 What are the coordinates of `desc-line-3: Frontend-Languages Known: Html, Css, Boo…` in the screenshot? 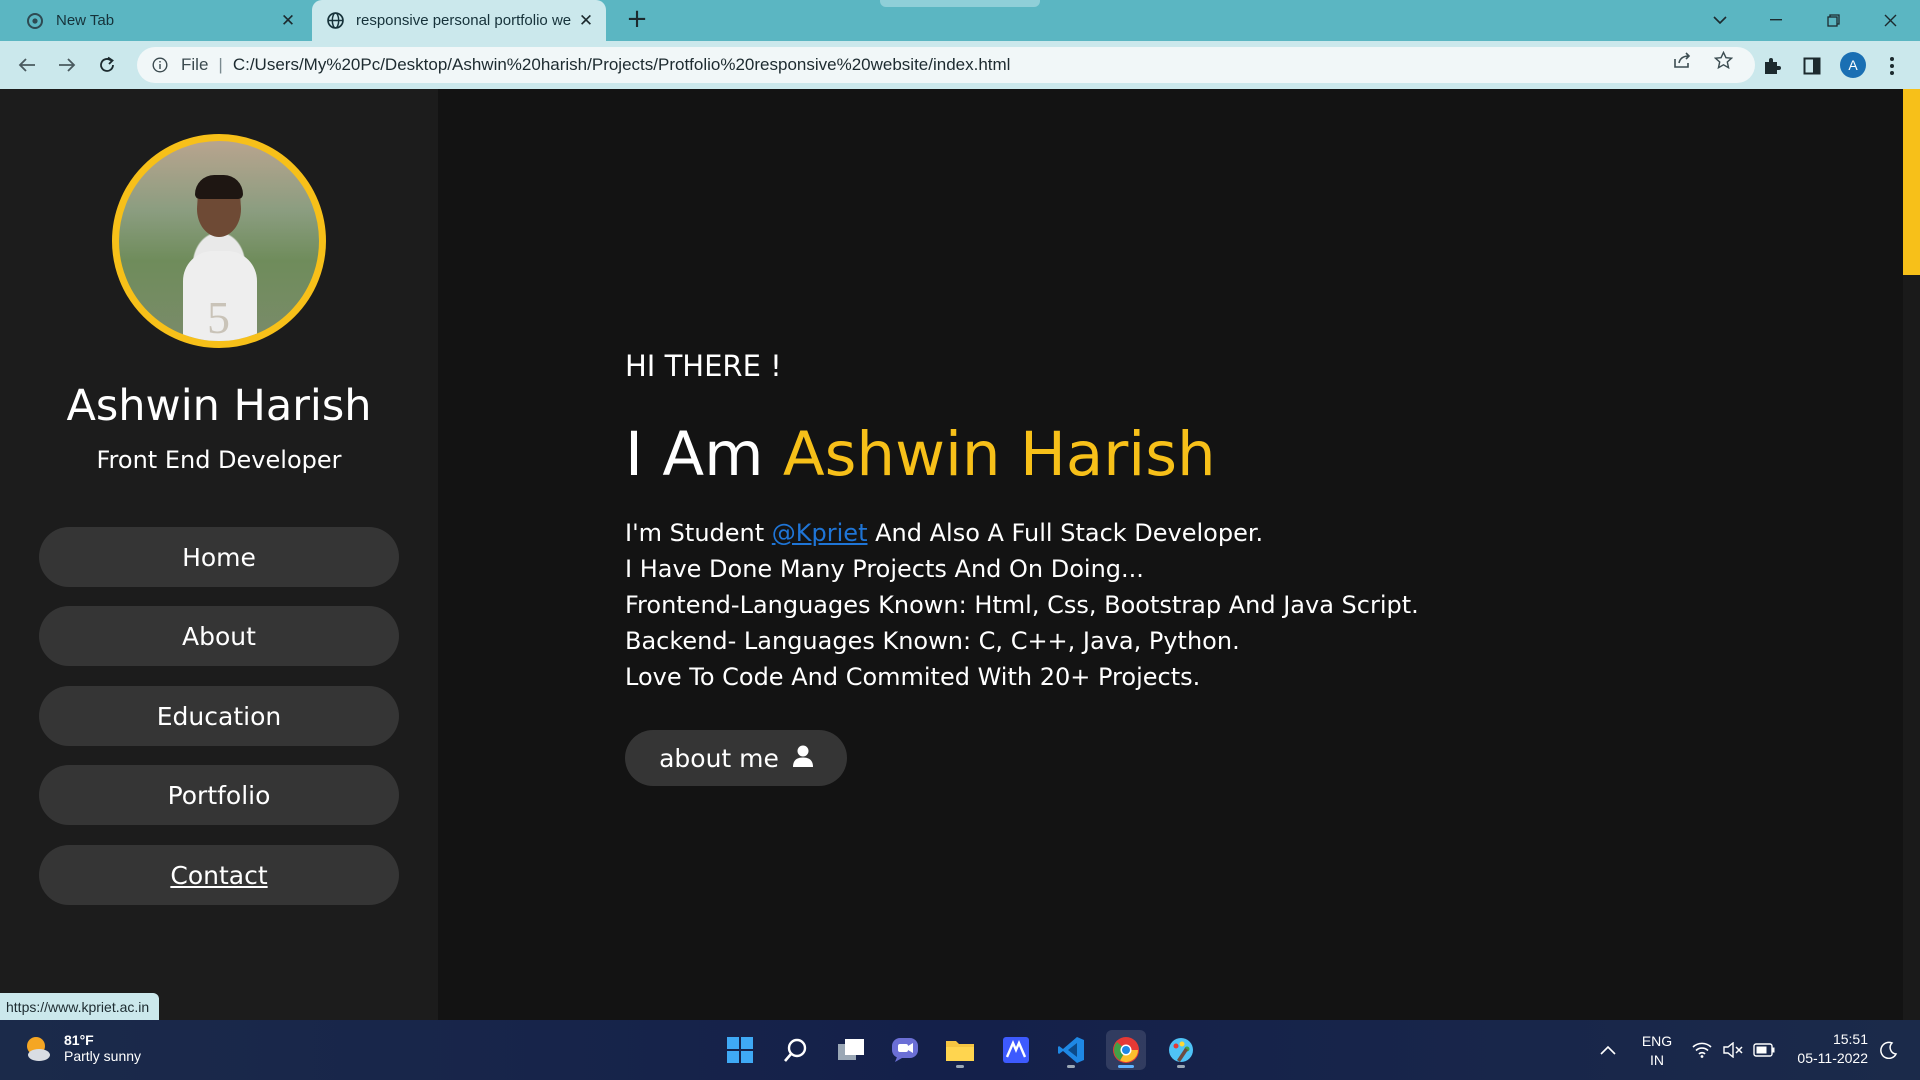 It's located at (1022, 605).